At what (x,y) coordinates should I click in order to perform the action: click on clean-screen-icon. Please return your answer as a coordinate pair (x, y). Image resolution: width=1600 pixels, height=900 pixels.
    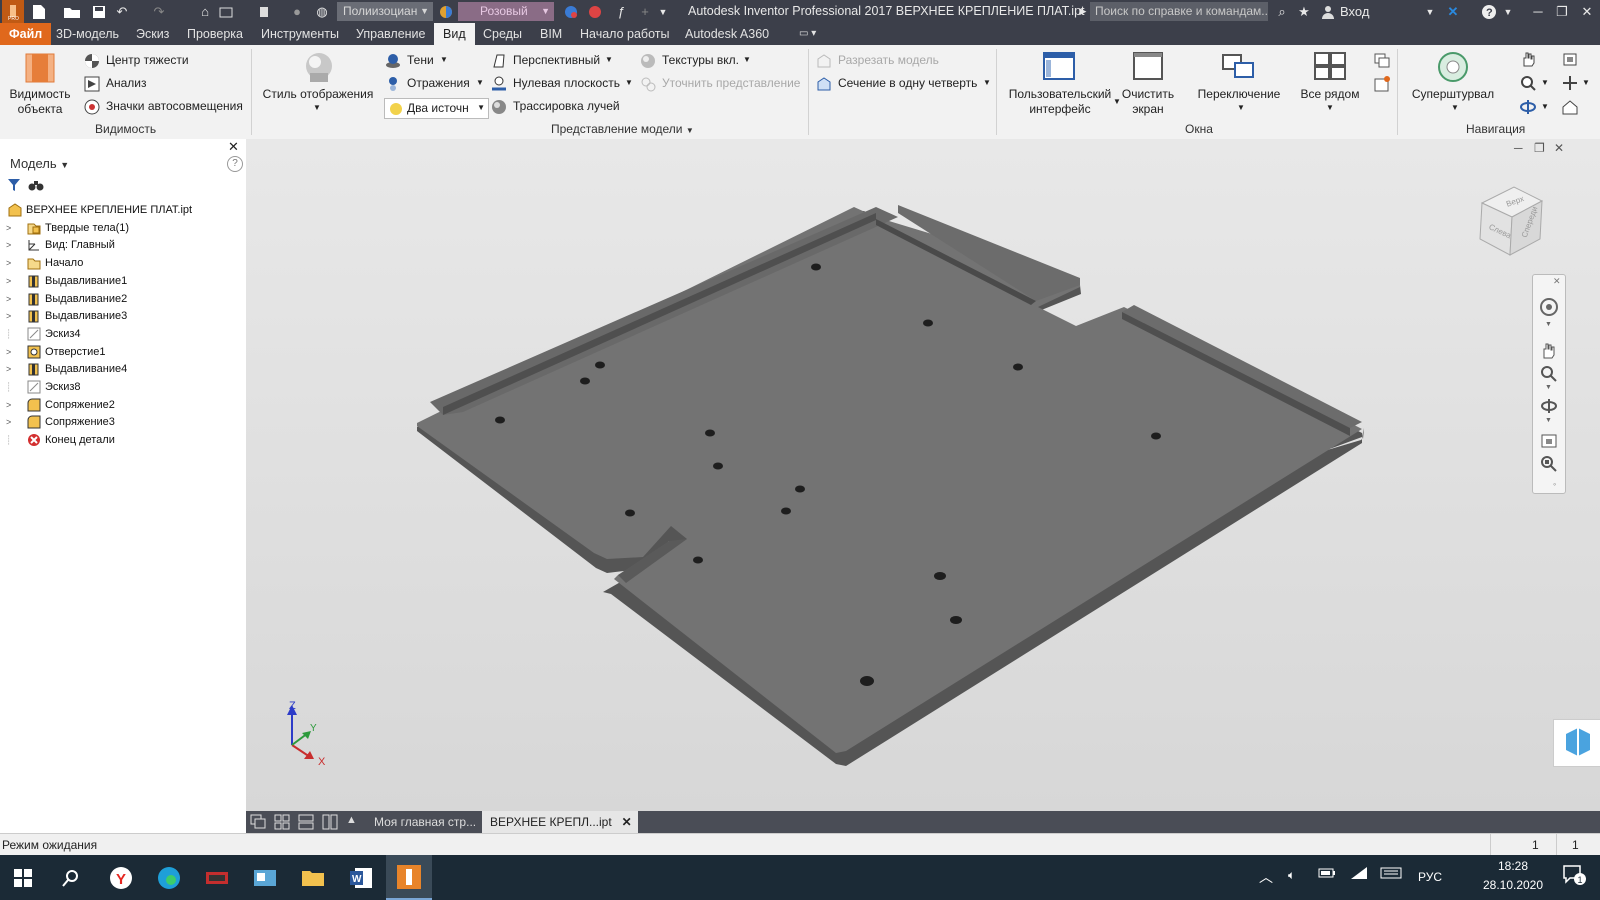
    Looking at the image, I should click on (1148, 67).